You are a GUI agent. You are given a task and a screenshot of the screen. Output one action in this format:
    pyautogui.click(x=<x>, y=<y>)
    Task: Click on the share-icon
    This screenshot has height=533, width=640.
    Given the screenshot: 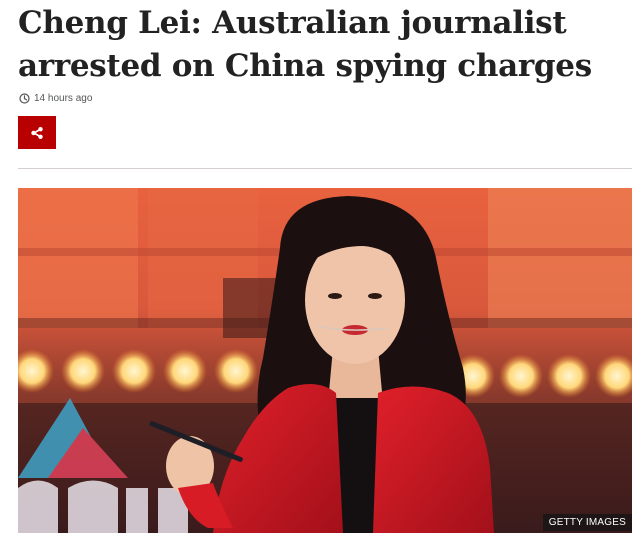 What is the action you would take?
    pyautogui.click(x=37, y=133)
    